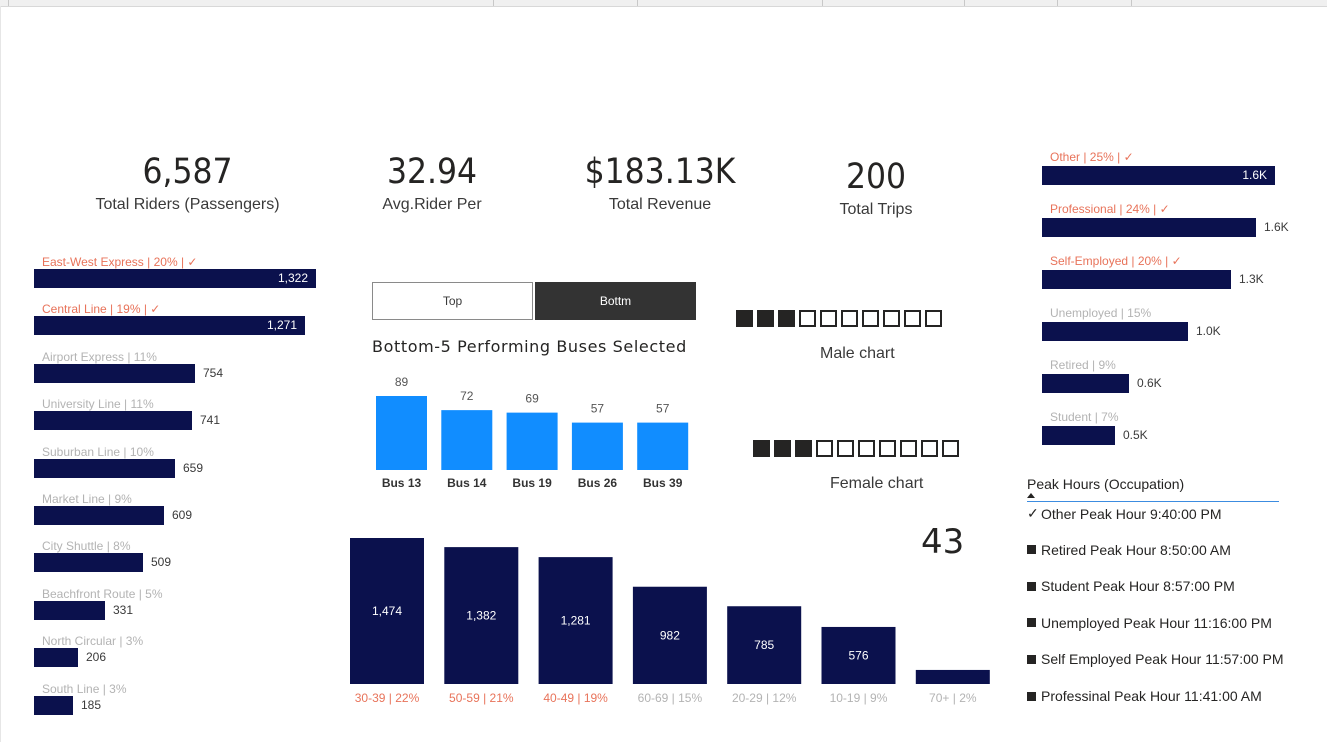  I want to click on occupation-label: Student | 7%, so click(1084, 417).